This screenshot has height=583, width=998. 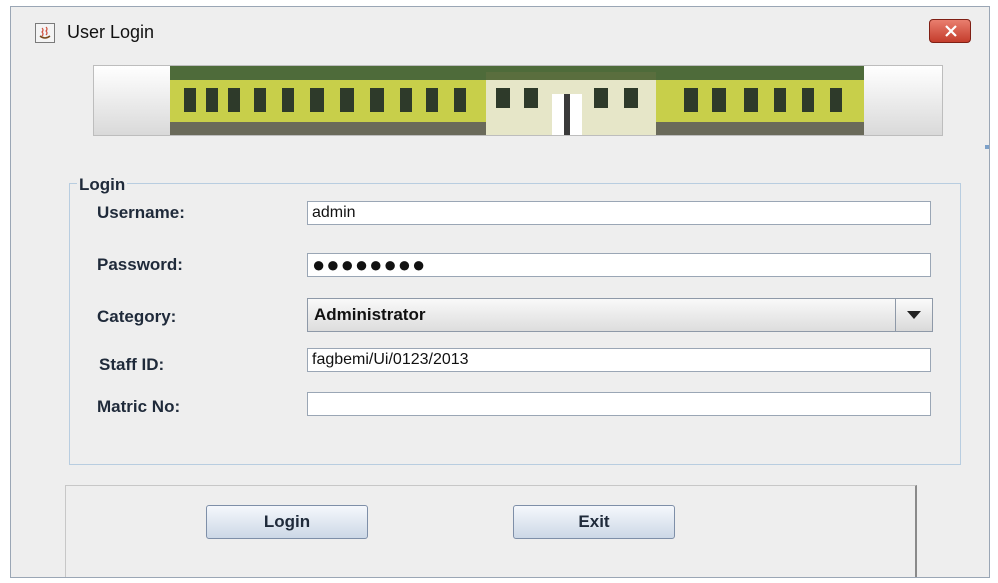 What do you see at coordinates (491, 531) in the screenshot?
I see `button-panel` at bounding box center [491, 531].